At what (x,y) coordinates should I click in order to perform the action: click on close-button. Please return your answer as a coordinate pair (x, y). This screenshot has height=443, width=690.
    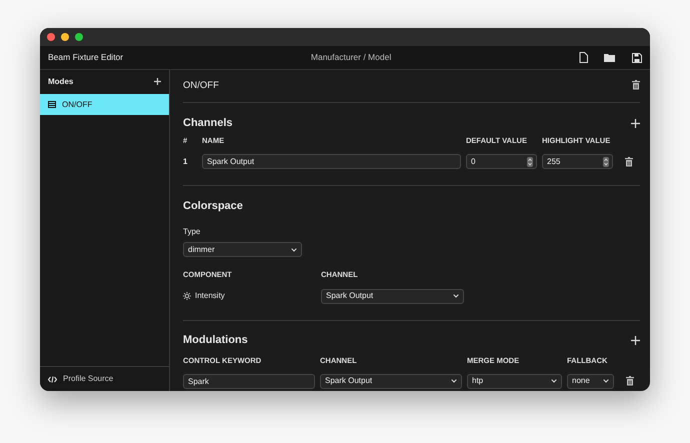
    Looking at the image, I should click on (51, 37).